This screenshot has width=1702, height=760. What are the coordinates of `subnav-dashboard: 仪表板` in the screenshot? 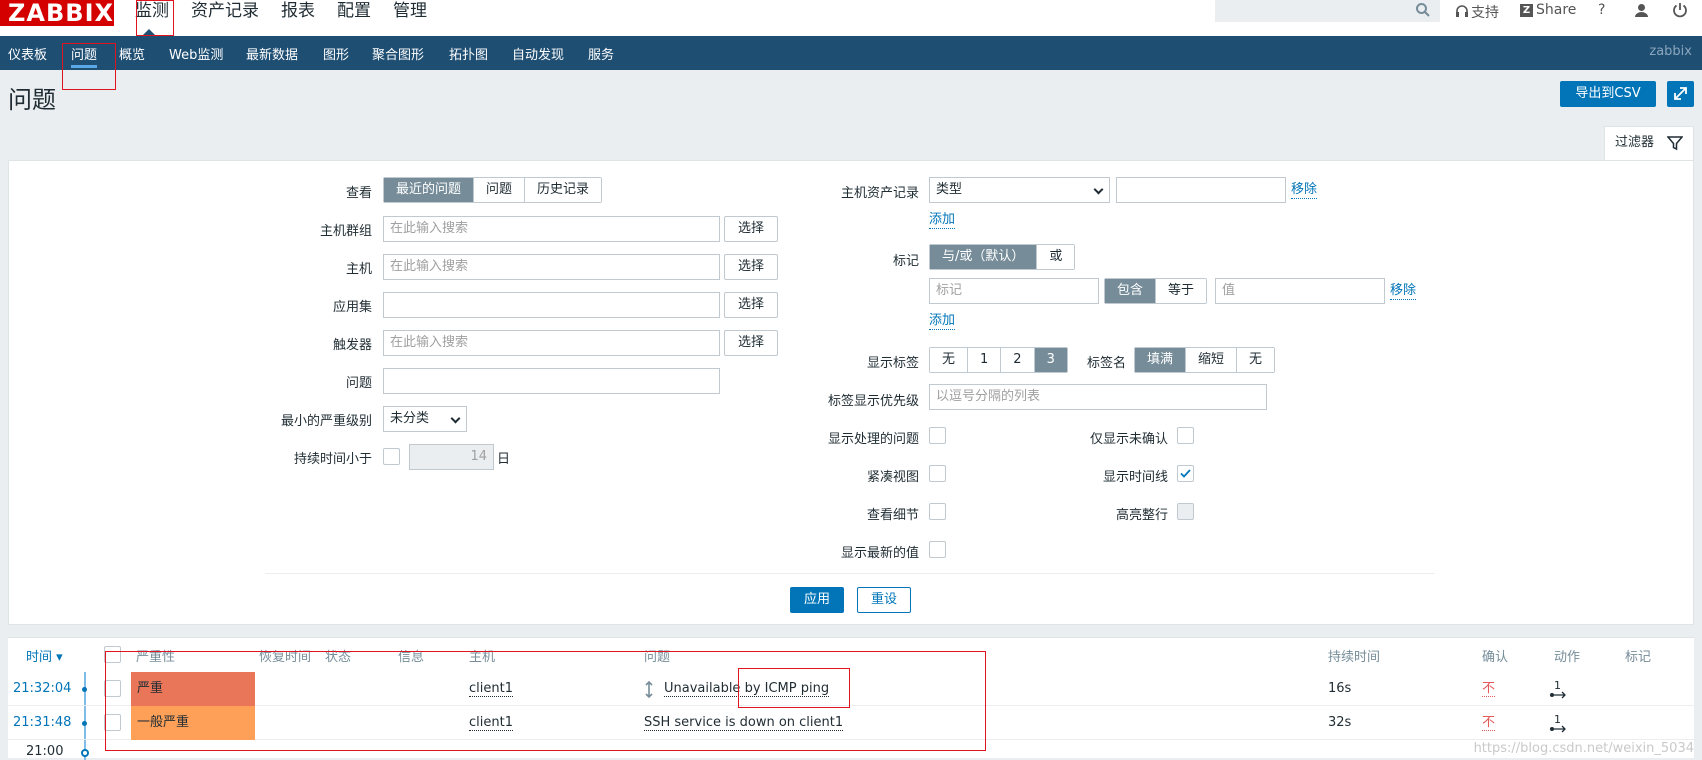 It's located at (27, 53).